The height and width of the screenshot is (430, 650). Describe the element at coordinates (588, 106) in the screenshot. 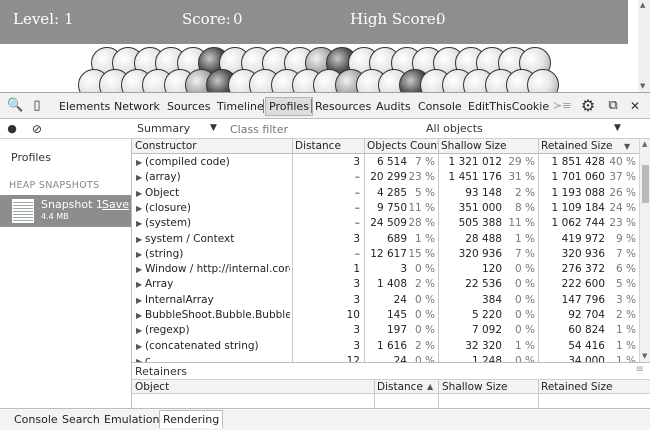

I see `gear-icon: ⚙` at that location.